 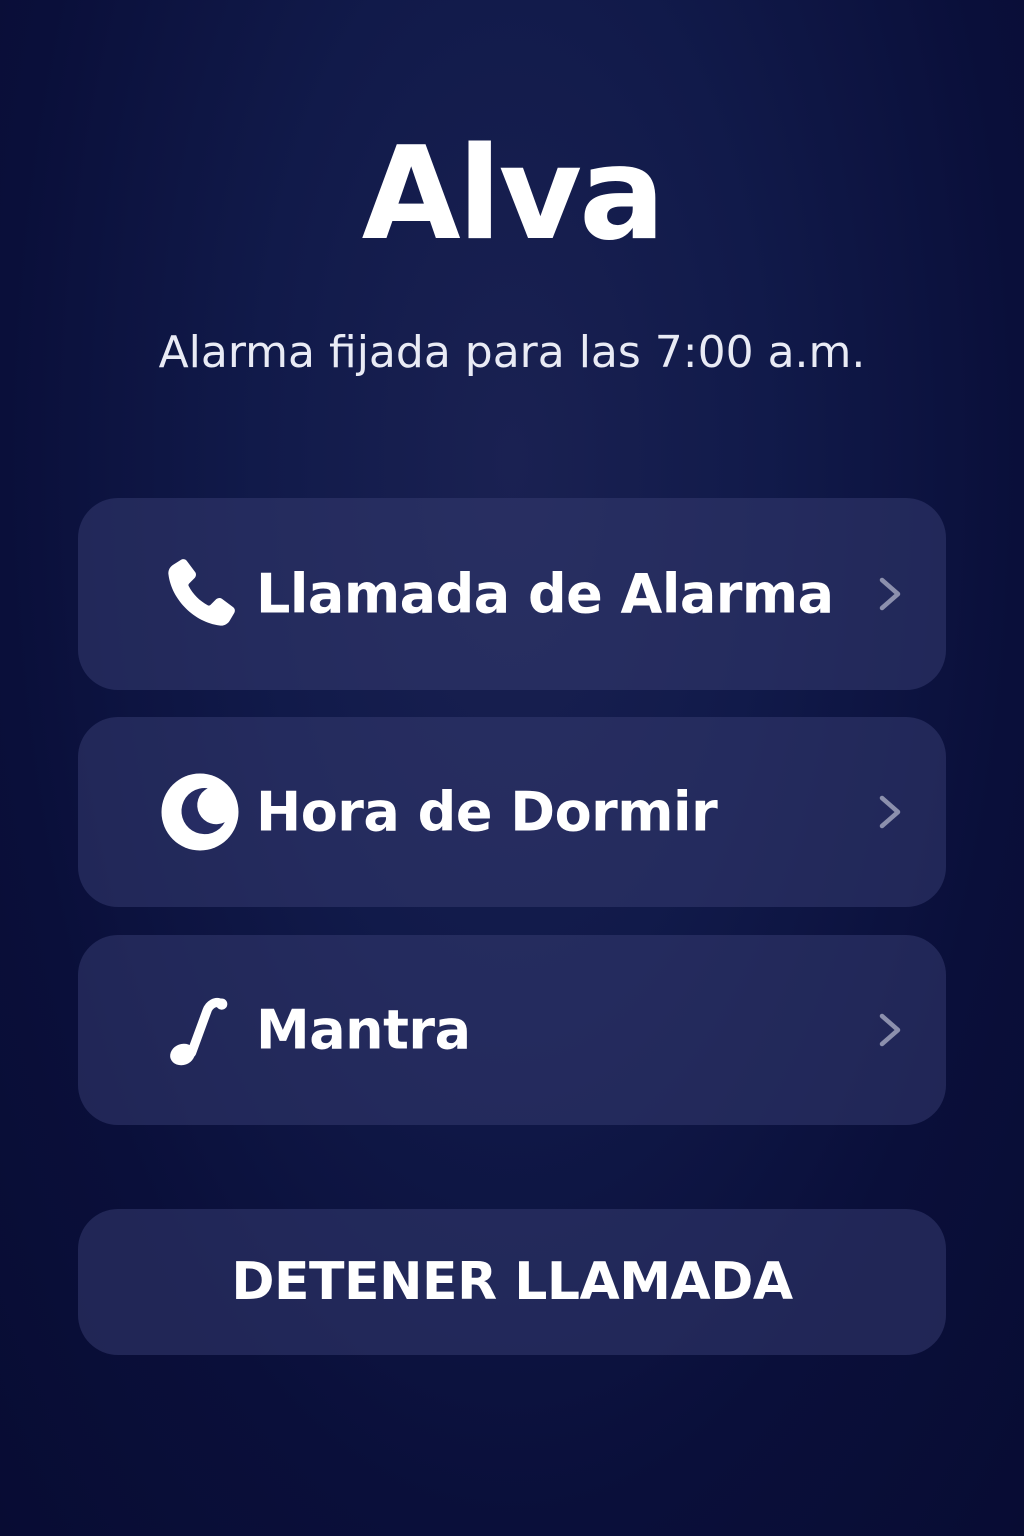 I want to click on music-note-icon, so click(x=200, y=1030).